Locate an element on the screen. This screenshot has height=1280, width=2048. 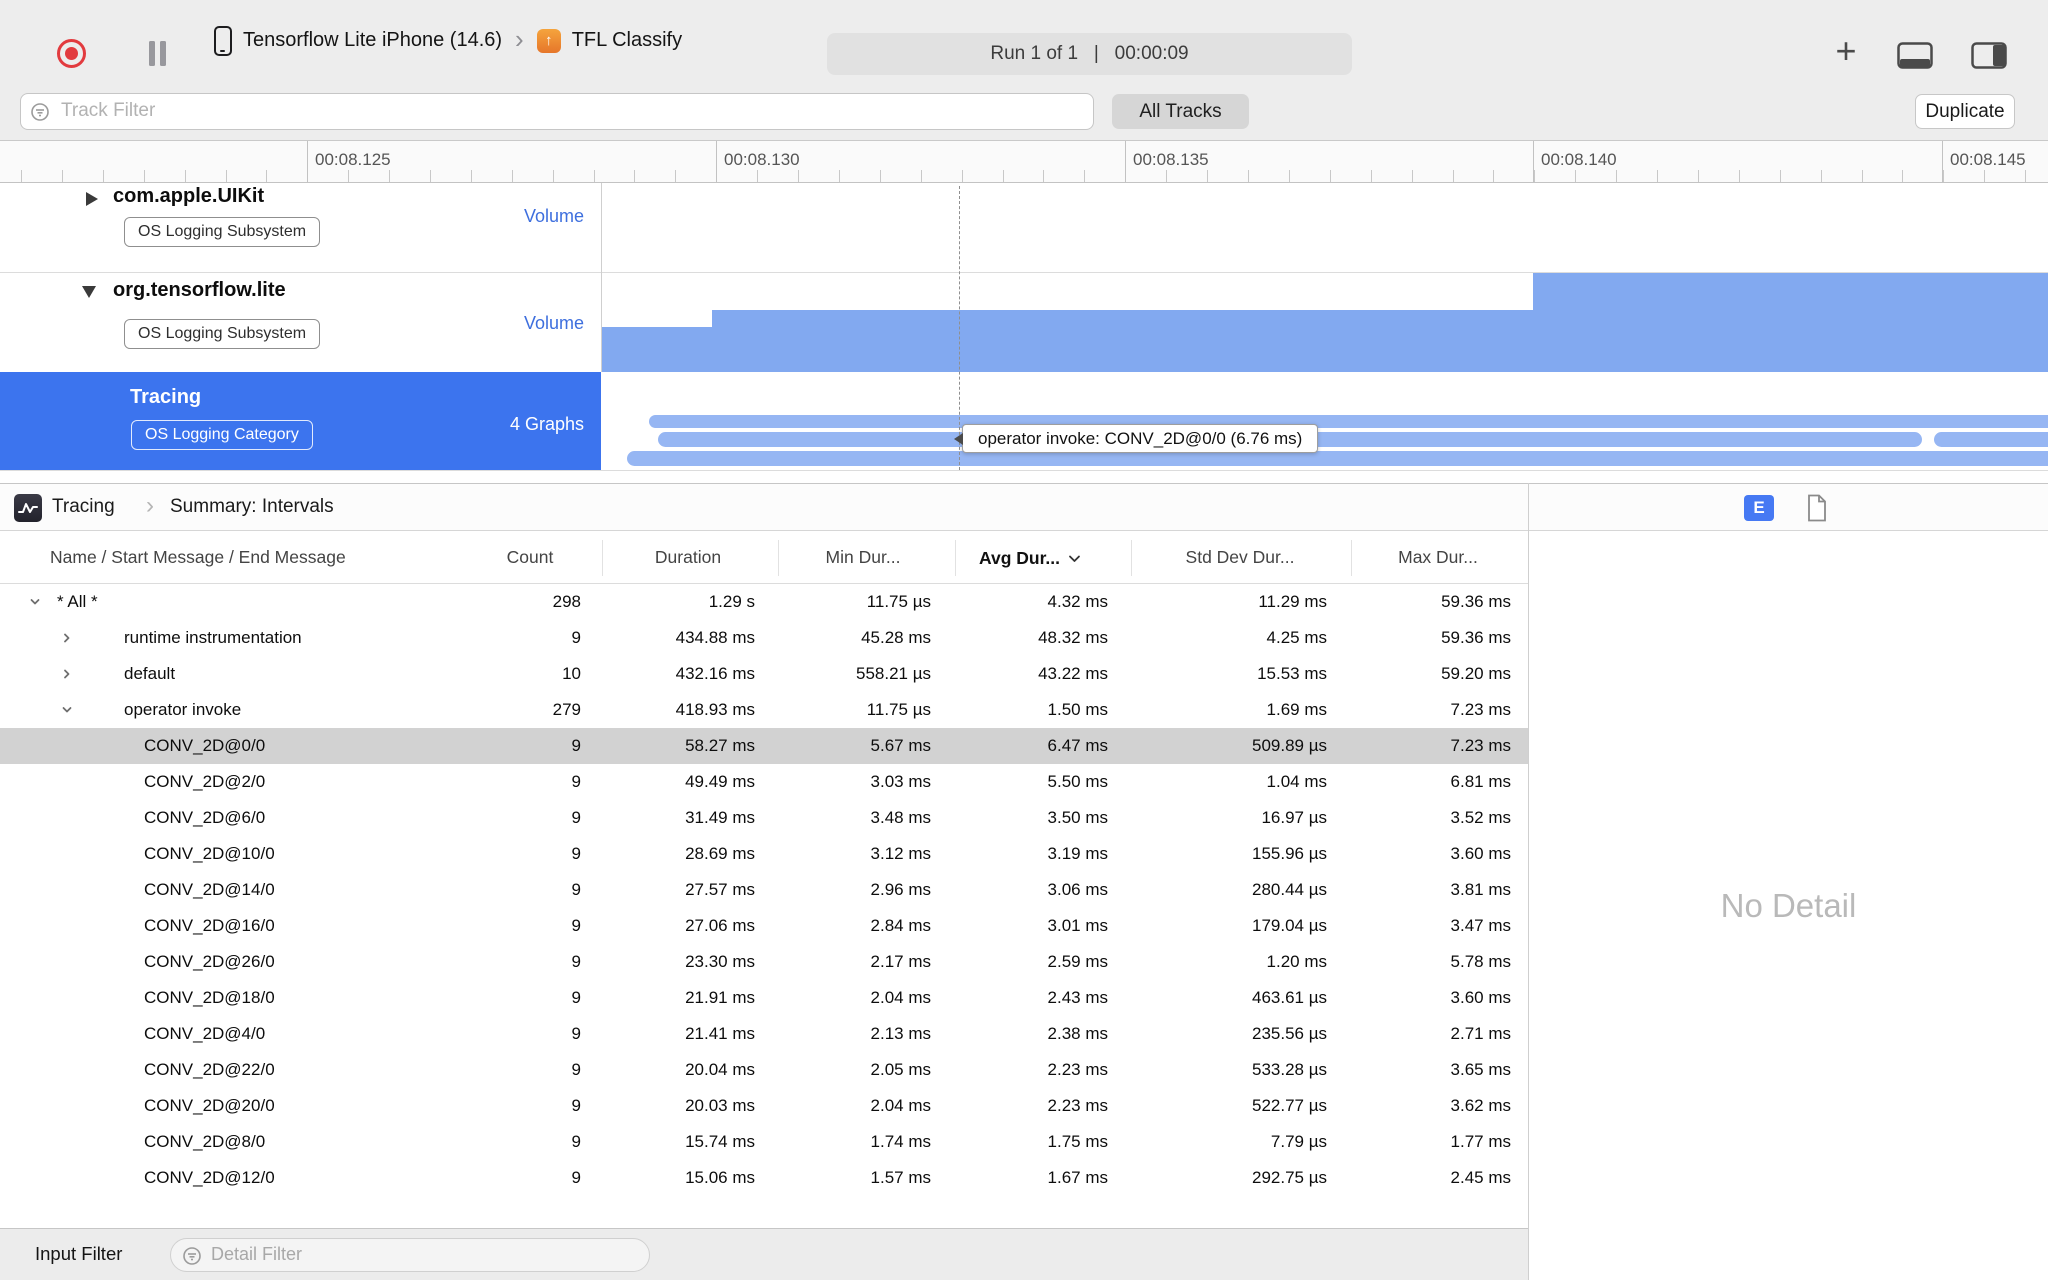
expanded-detail-button: E is located at coordinates (1759, 508).